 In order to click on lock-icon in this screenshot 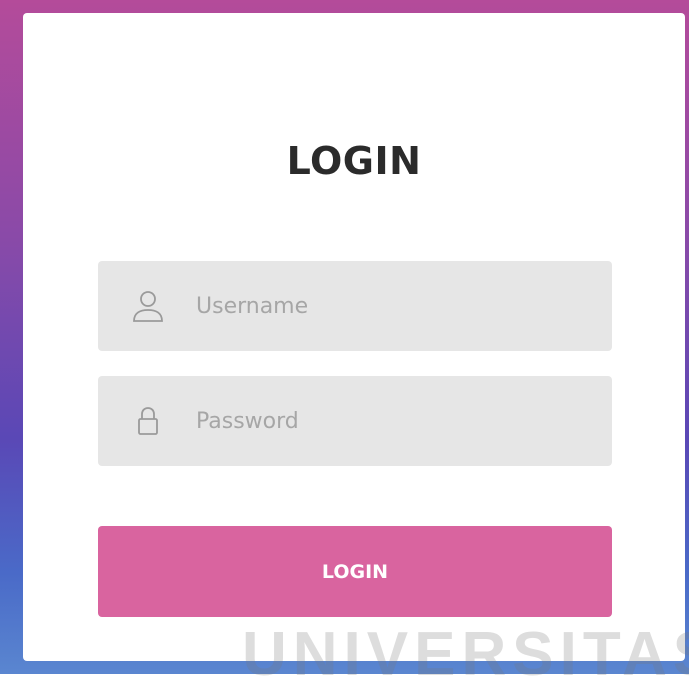, I will do `click(148, 421)`.